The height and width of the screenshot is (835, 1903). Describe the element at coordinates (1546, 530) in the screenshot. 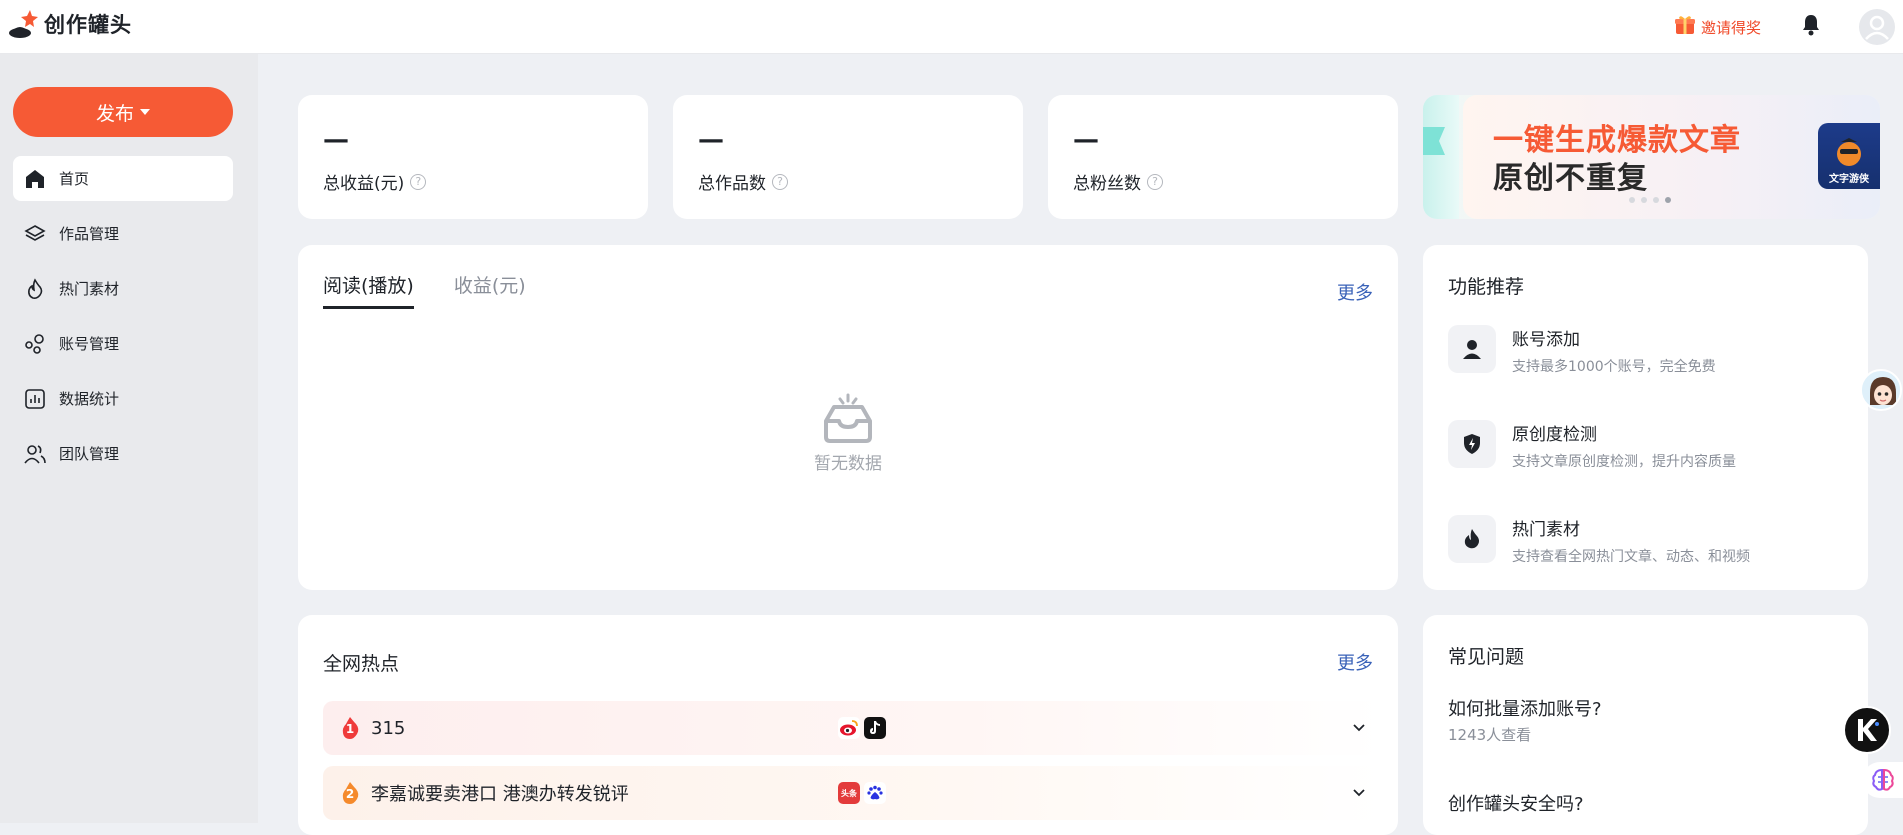

I see `feature-title: 热门素材` at that location.